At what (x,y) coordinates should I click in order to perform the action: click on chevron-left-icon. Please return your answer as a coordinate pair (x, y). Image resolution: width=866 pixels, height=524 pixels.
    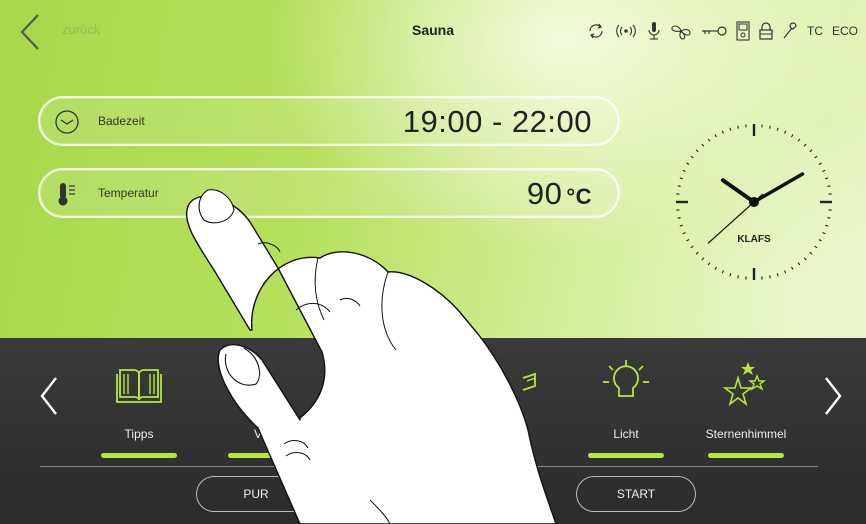
    Looking at the image, I should click on (29, 32).